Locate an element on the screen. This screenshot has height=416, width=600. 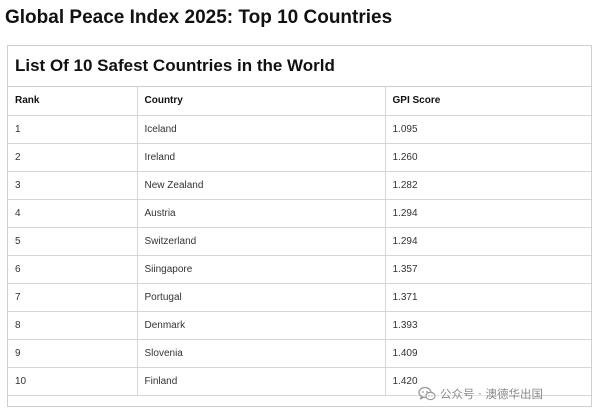
rank-cell: 2 is located at coordinates (73, 157).